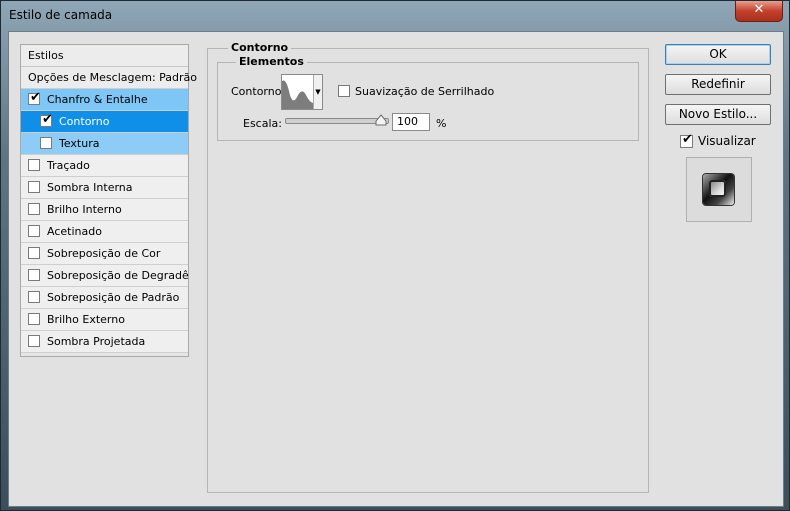 This screenshot has height=511, width=790. I want to click on checkbox-stroke, so click(34, 165).